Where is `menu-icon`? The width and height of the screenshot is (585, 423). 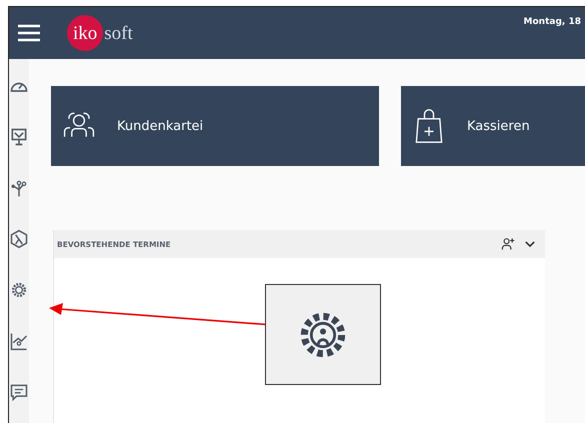 menu-icon is located at coordinates (29, 33).